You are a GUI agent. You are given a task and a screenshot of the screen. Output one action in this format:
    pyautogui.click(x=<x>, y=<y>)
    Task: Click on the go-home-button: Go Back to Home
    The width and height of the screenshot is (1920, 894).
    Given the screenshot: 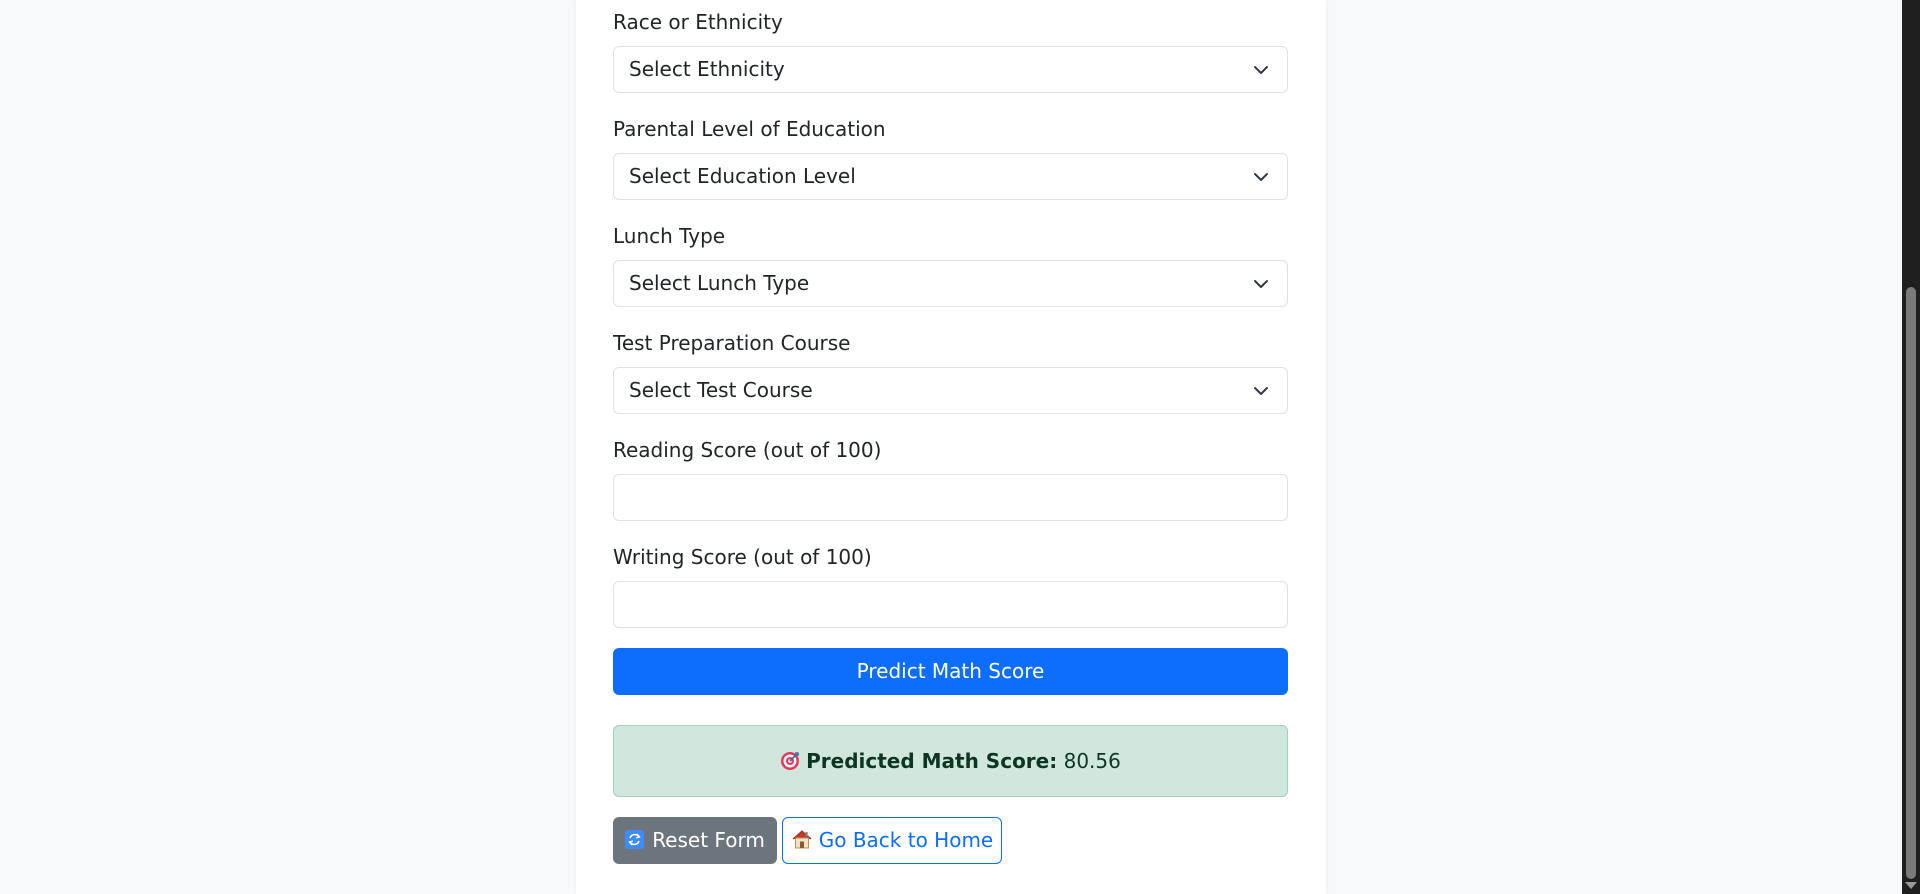 What is the action you would take?
    pyautogui.click(x=892, y=840)
    